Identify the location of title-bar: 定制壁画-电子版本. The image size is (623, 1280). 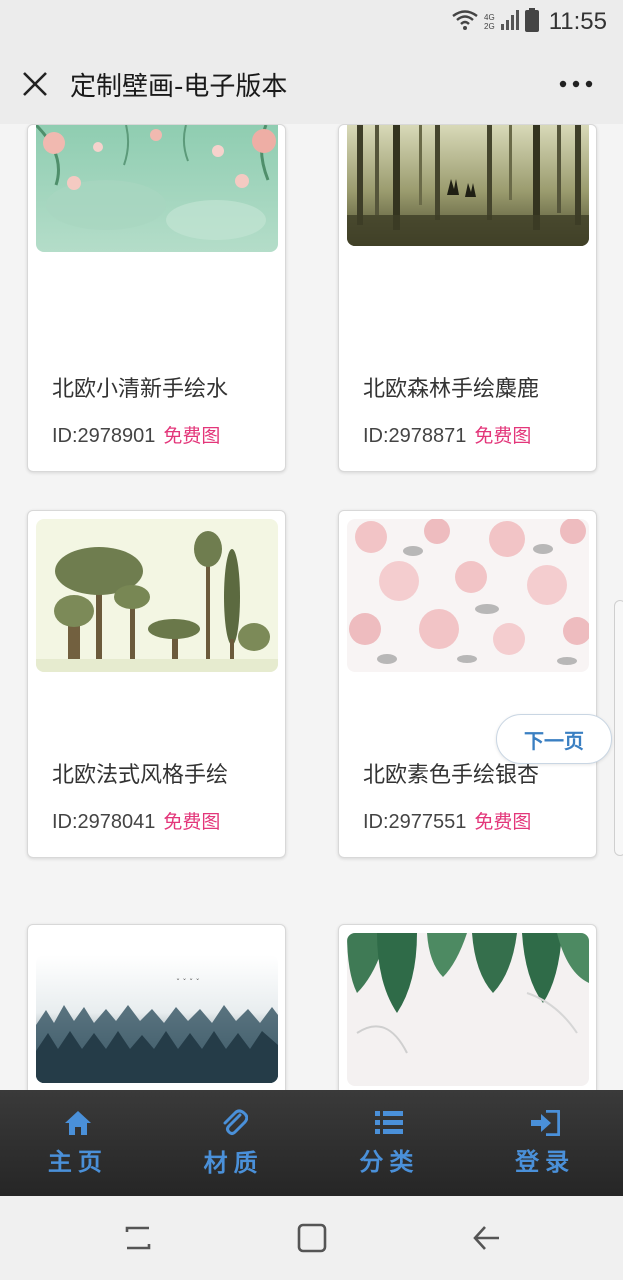
(311, 84).